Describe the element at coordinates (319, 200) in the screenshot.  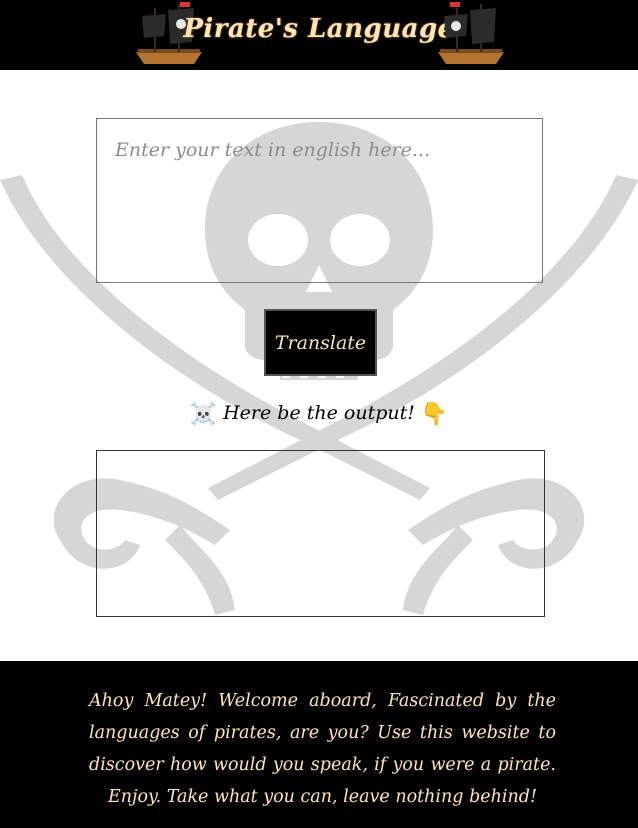
I see `english-text-input` at that location.